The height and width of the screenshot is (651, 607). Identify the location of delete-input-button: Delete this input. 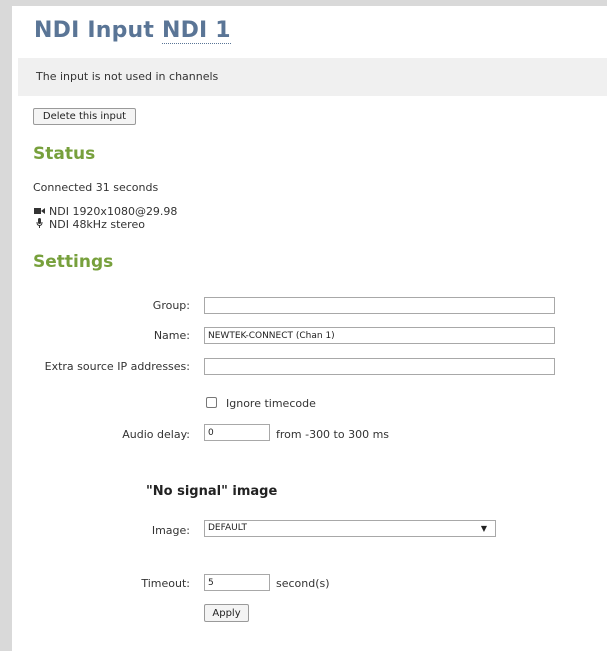
(84, 116).